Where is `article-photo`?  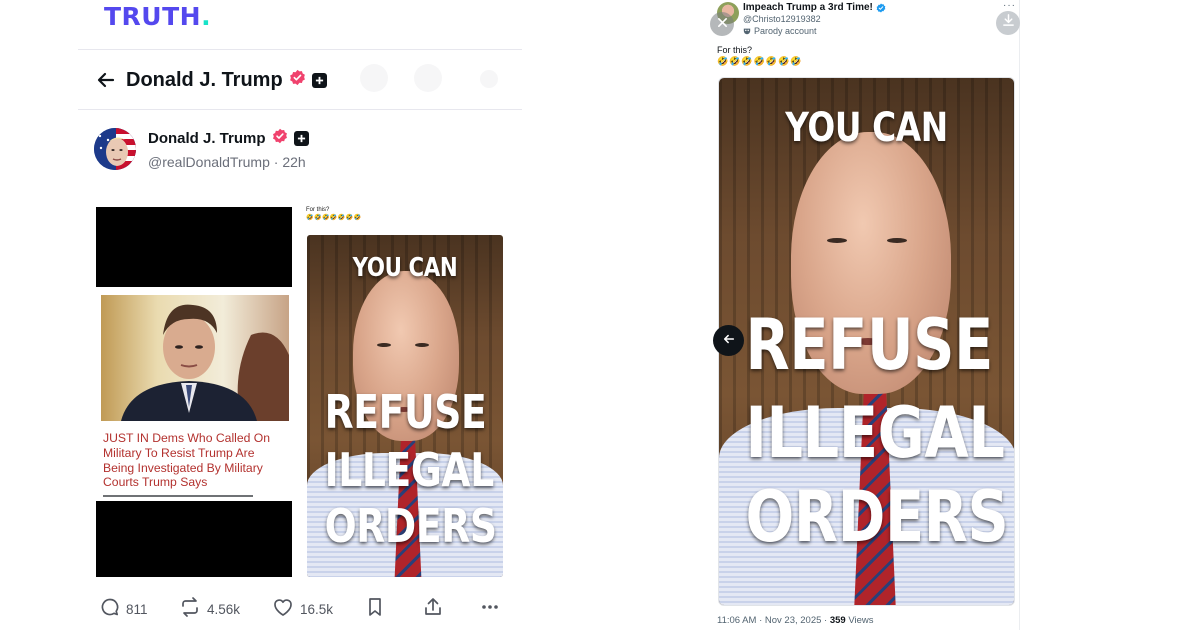
article-photo is located at coordinates (195, 358).